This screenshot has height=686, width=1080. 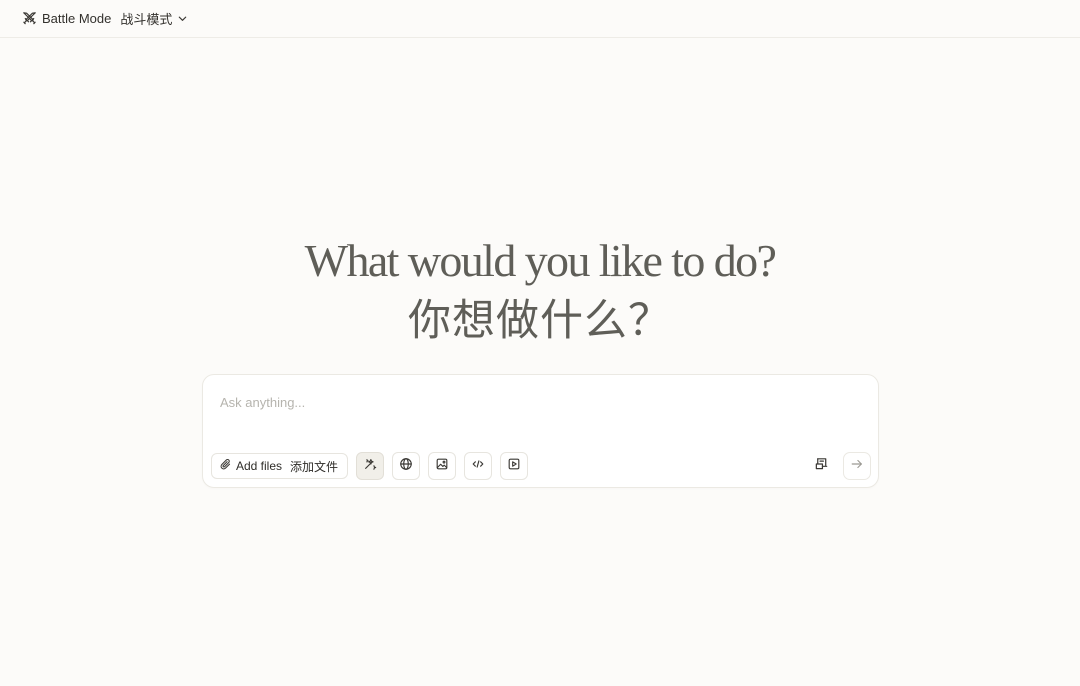 I want to click on image-icon, so click(x=442, y=466).